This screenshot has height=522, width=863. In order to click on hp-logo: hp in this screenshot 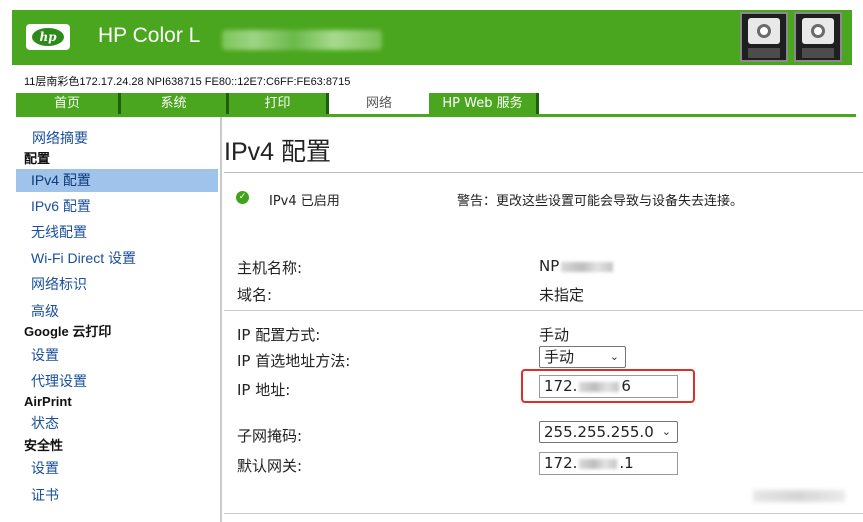, I will do `click(48, 37)`.